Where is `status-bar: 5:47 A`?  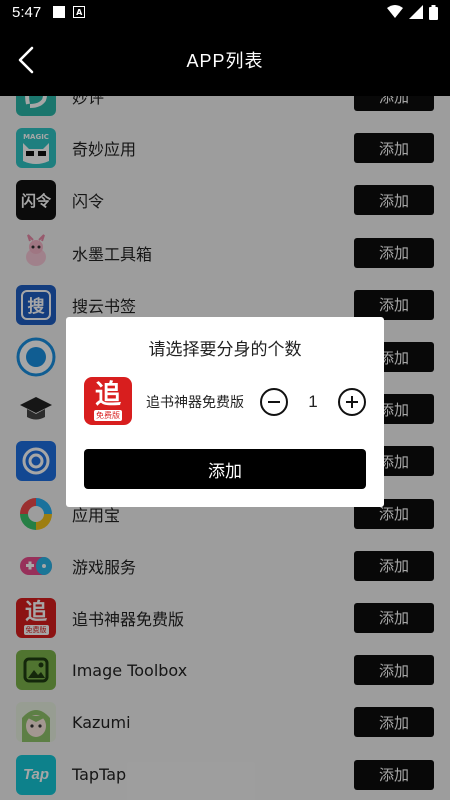 status-bar: 5:47 A is located at coordinates (225, 12).